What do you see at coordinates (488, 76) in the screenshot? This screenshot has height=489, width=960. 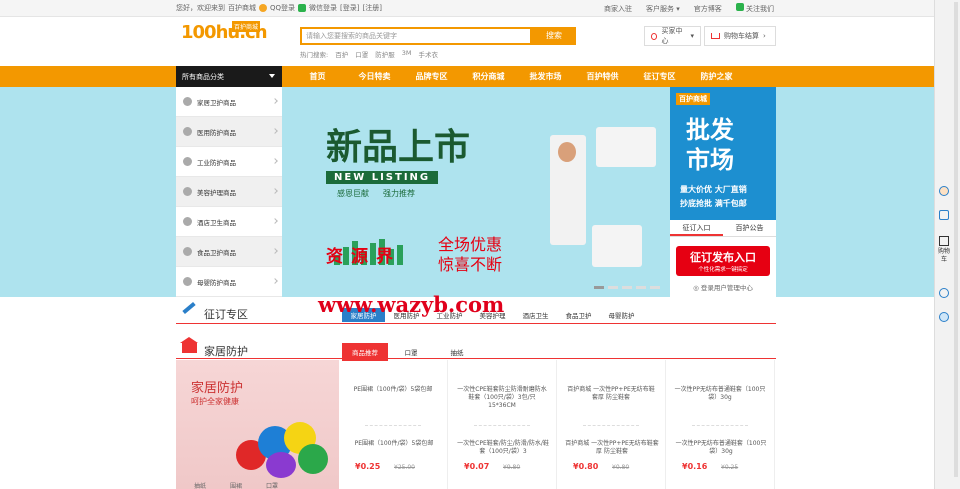 I see `nav-item-points-mall: 积分商城` at bounding box center [488, 76].